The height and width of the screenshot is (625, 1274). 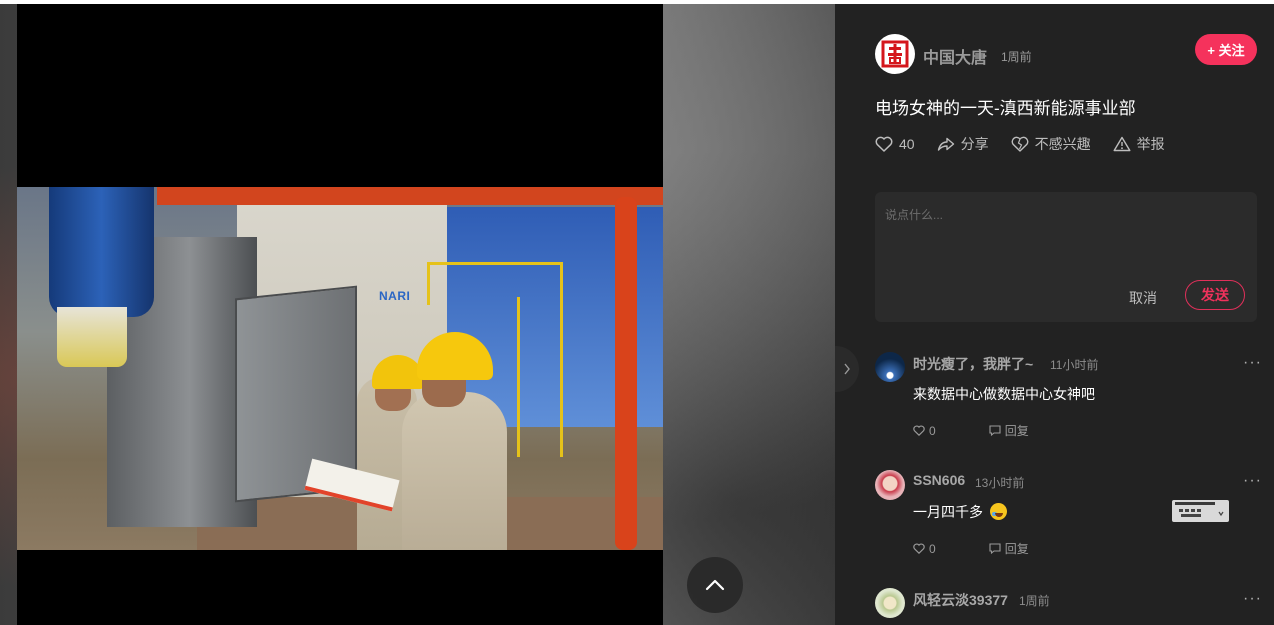 I want to click on report-label: 举报, so click(x=1150, y=144).